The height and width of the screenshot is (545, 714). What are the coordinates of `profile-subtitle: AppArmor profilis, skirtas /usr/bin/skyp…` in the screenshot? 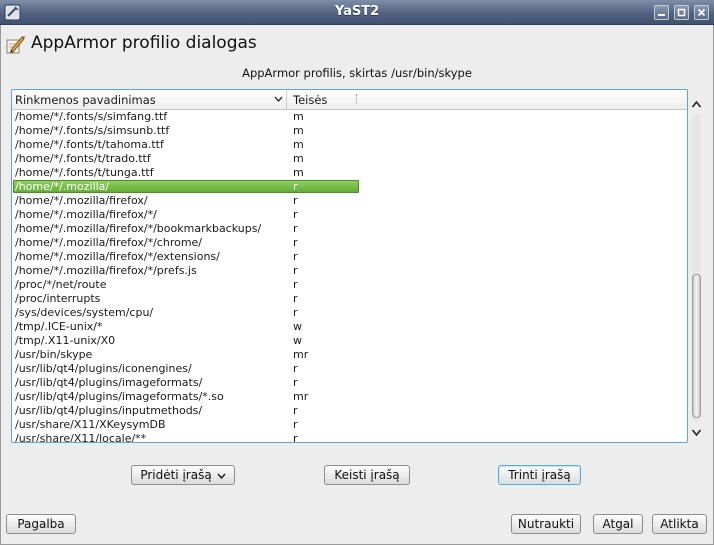 It's located at (357, 73).